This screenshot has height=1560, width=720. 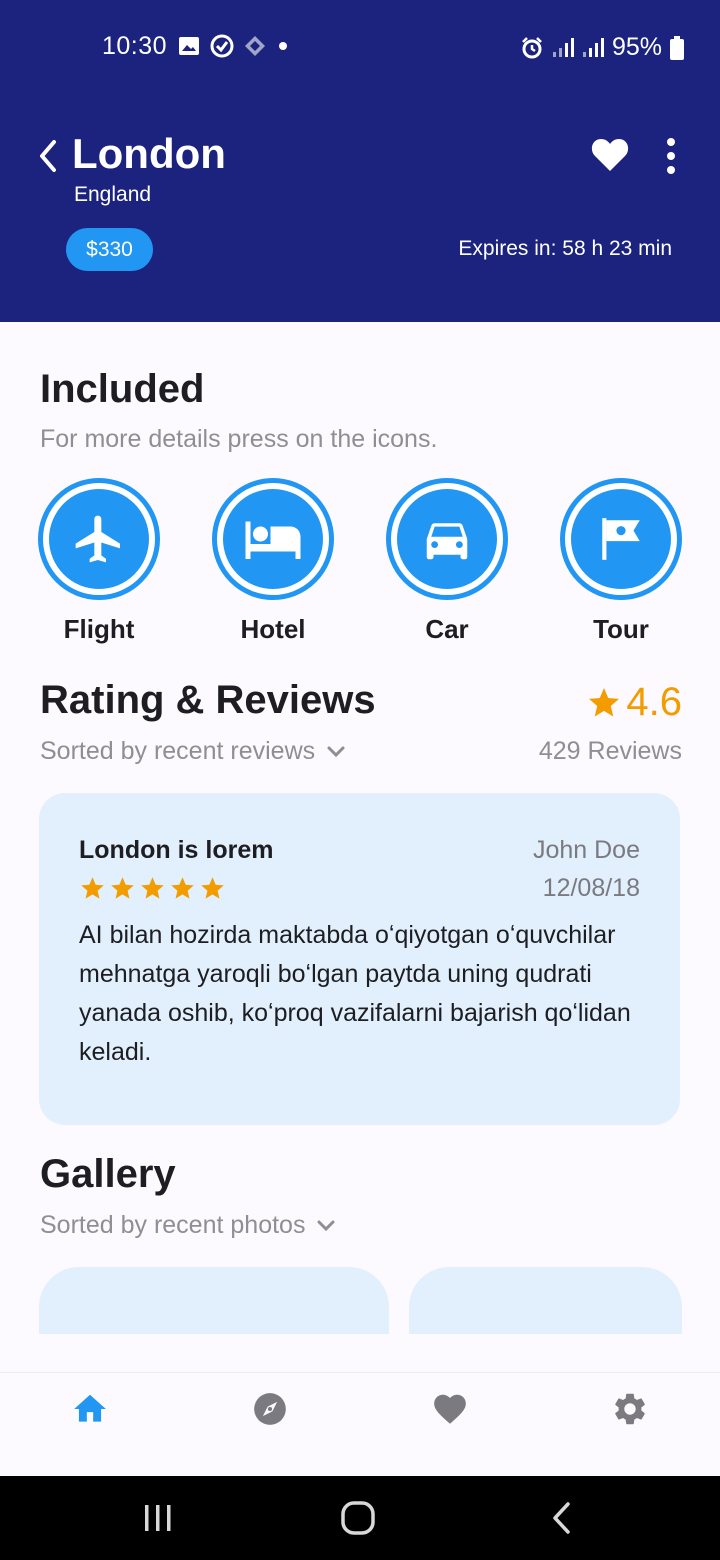 I want to click on included-label-flight: Flight, so click(x=99, y=629).